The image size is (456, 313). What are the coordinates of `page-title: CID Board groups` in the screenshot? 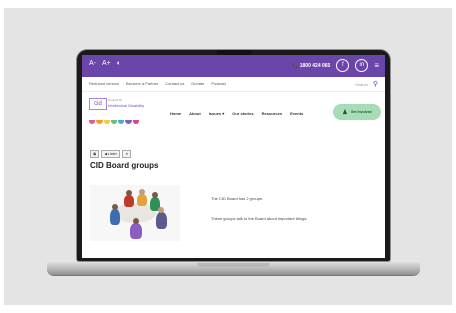 It's located at (124, 165).